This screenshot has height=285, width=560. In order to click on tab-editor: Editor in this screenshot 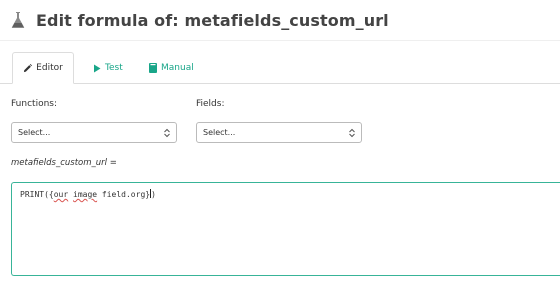, I will do `click(43, 68)`.